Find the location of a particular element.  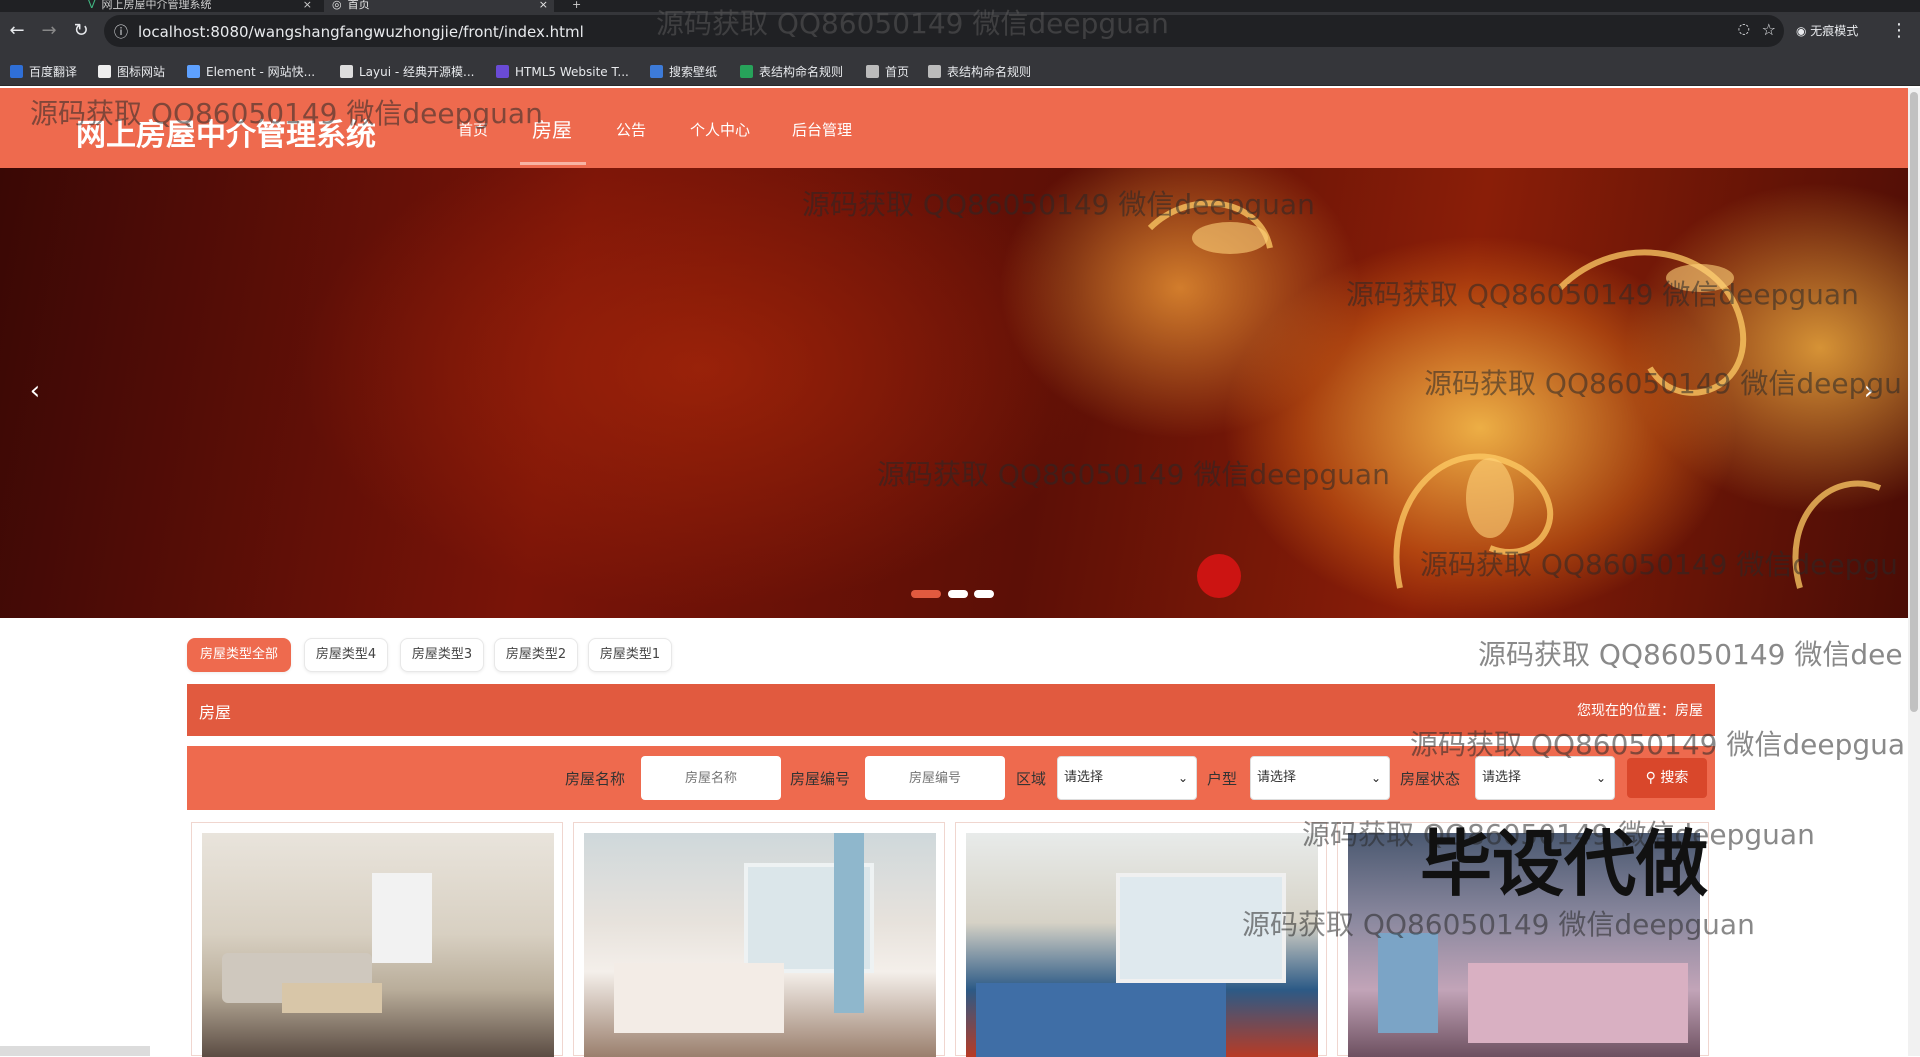

bookmark-item: 搜索壁纸 is located at coordinates (683, 72).